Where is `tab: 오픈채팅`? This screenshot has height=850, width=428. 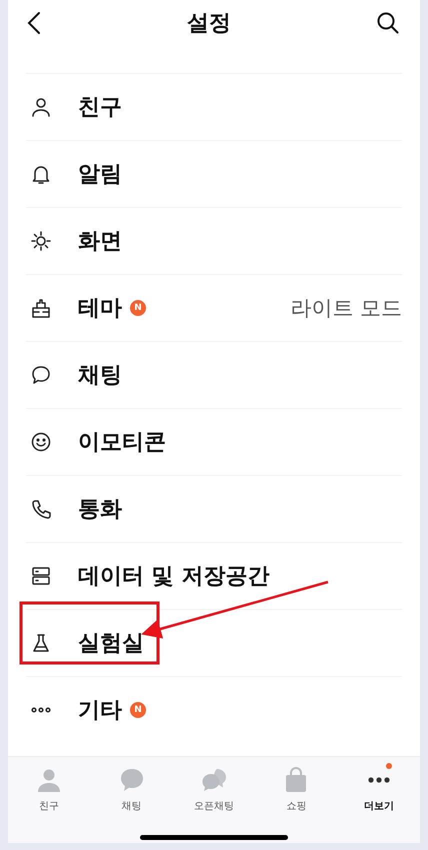
tab: 오픈채팅 is located at coordinates (214, 790).